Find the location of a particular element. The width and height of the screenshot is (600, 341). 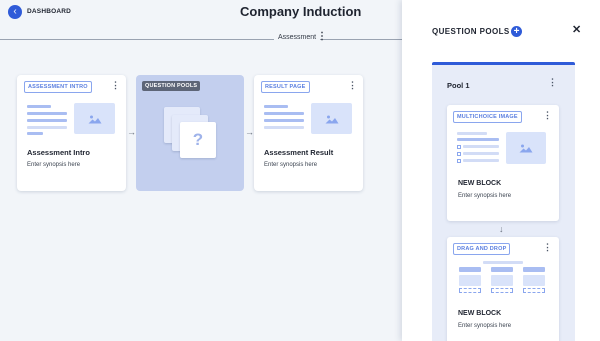

tab-menu-icon: ⋮ is located at coordinates (322, 36).